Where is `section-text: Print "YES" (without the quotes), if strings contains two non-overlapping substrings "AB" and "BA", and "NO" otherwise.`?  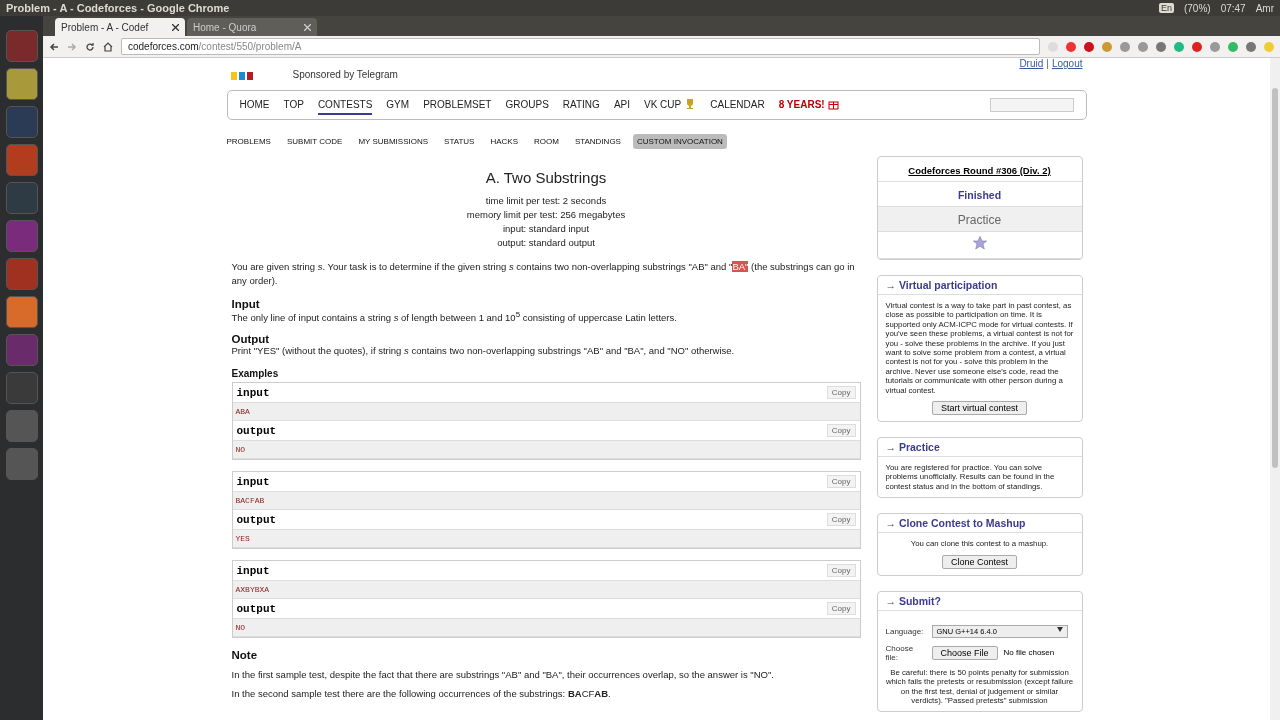
section-text: Print "YES" (without the quotes), if strings contains two non-overlapping substrings "AB" and "BA", and "NO" otherwise. is located at coordinates (483, 351).